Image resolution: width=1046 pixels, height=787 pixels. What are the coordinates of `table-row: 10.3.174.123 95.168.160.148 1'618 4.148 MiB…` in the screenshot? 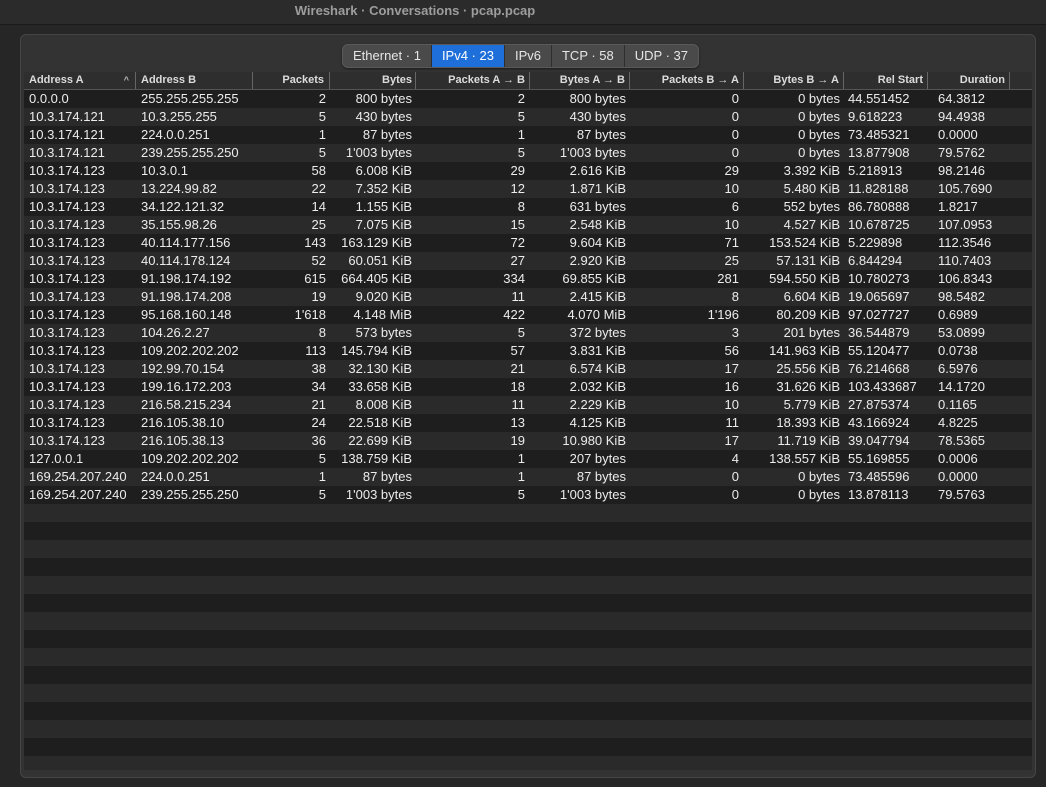 It's located at (528, 315).